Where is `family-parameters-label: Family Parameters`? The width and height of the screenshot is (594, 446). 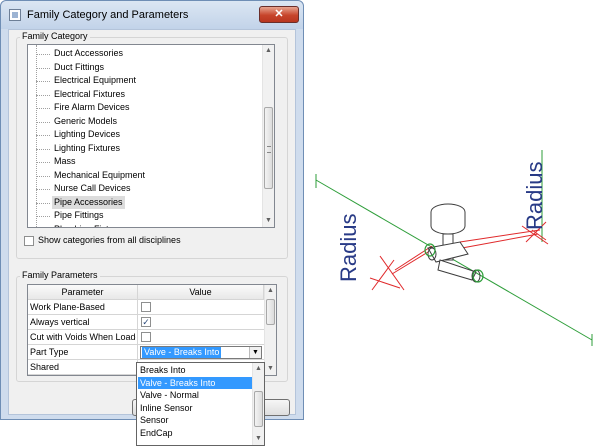
family-parameters-label: Family Parameters is located at coordinates (60, 275).